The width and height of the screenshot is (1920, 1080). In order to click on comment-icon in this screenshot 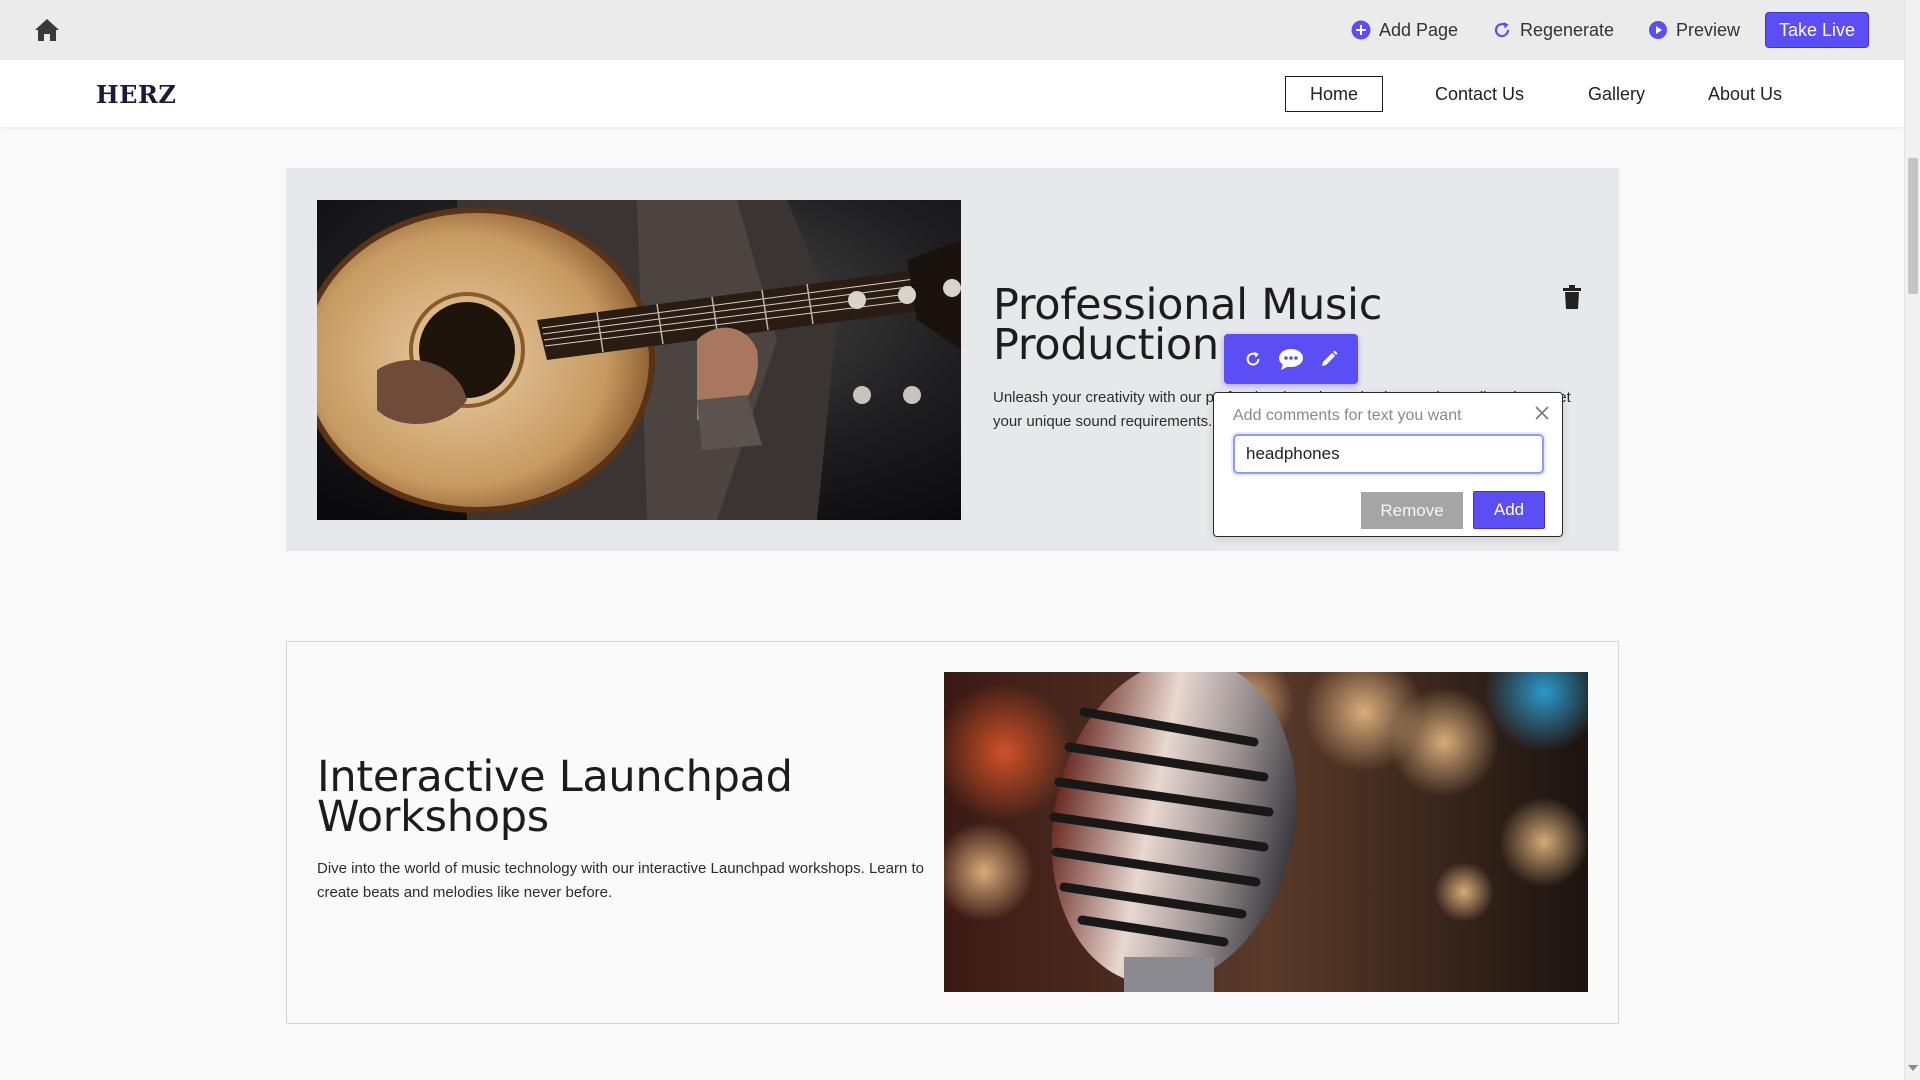, I will do `click(1291, 359)`.